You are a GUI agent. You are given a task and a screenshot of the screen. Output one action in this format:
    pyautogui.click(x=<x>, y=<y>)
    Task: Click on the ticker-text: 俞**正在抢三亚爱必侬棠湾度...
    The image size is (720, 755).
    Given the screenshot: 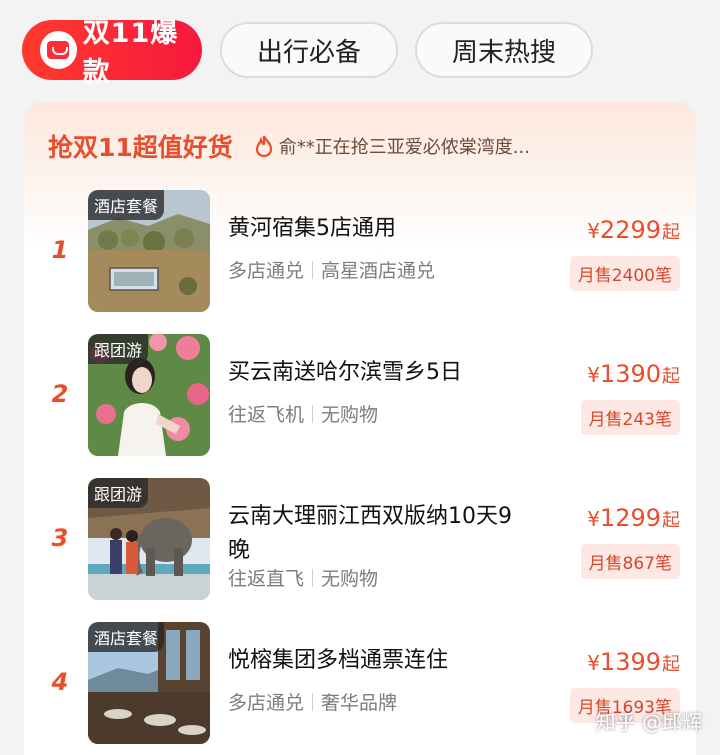 What is the action you would take?
    pyautogui.click(x=404, y=147)
    